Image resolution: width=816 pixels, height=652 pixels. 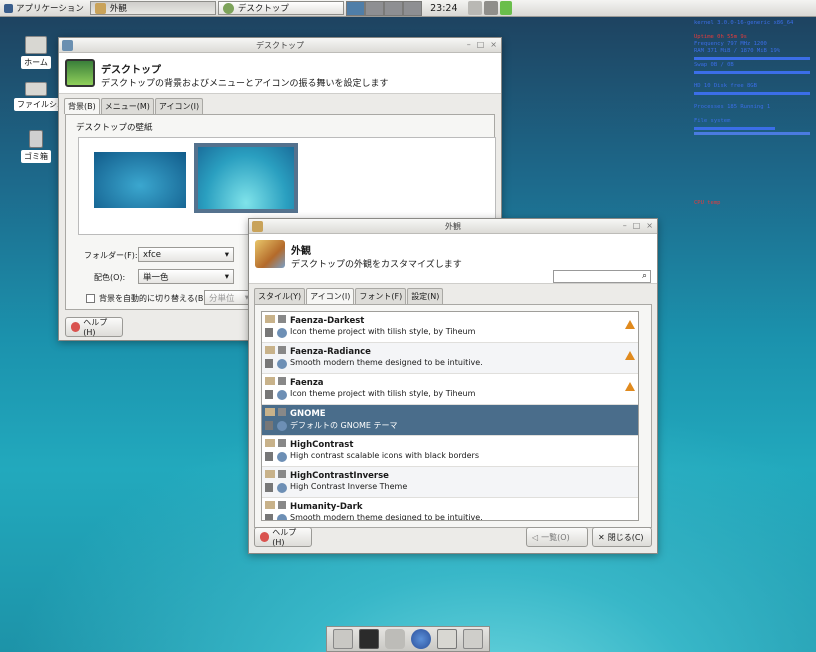 What do you see at coordinates (369, 639) in the screenshot?
I see `terminal-icon` at bounding box center [369, 639].